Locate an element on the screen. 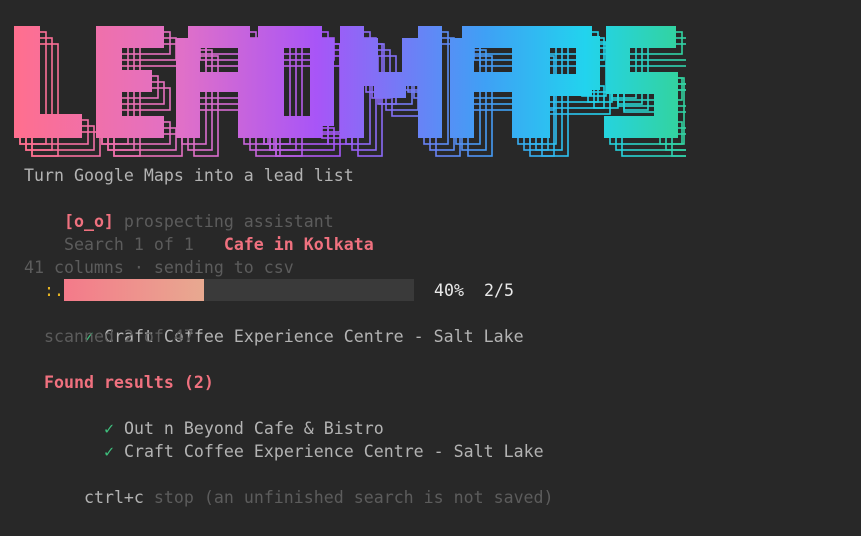 The width and height of the screenshot is (861, 536). shortcut-description: stop (an unfinished search is not saved) is located at coordinates (353, 497).